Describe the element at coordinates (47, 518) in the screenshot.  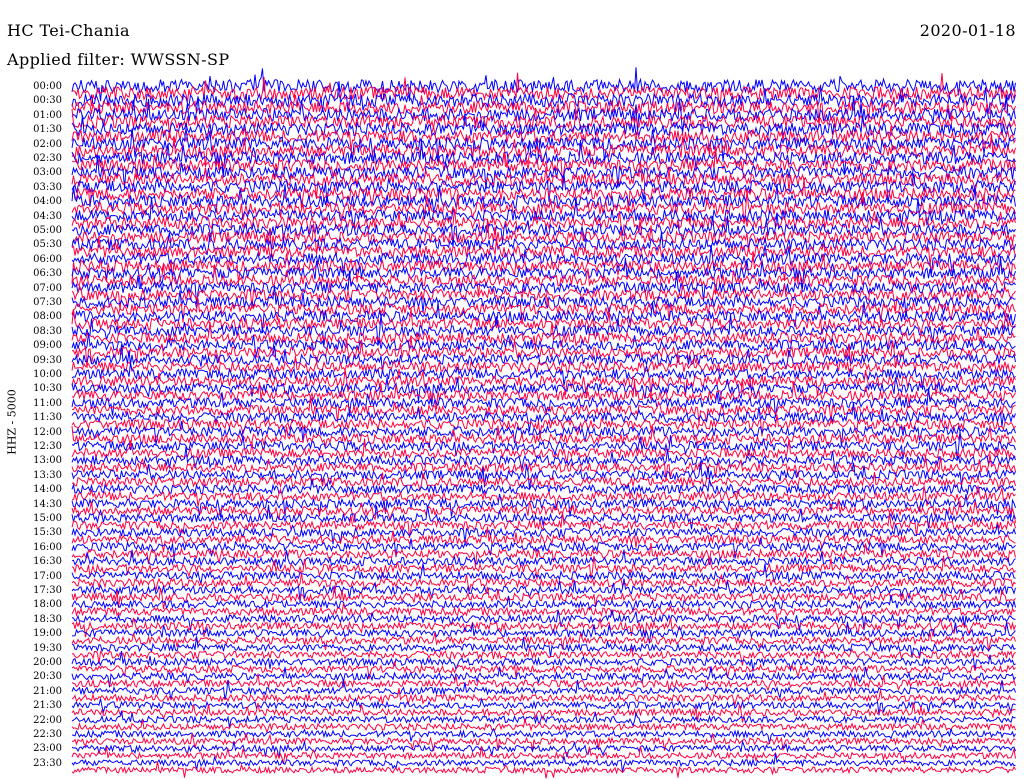
I see `time-label: 15:00` at that location.